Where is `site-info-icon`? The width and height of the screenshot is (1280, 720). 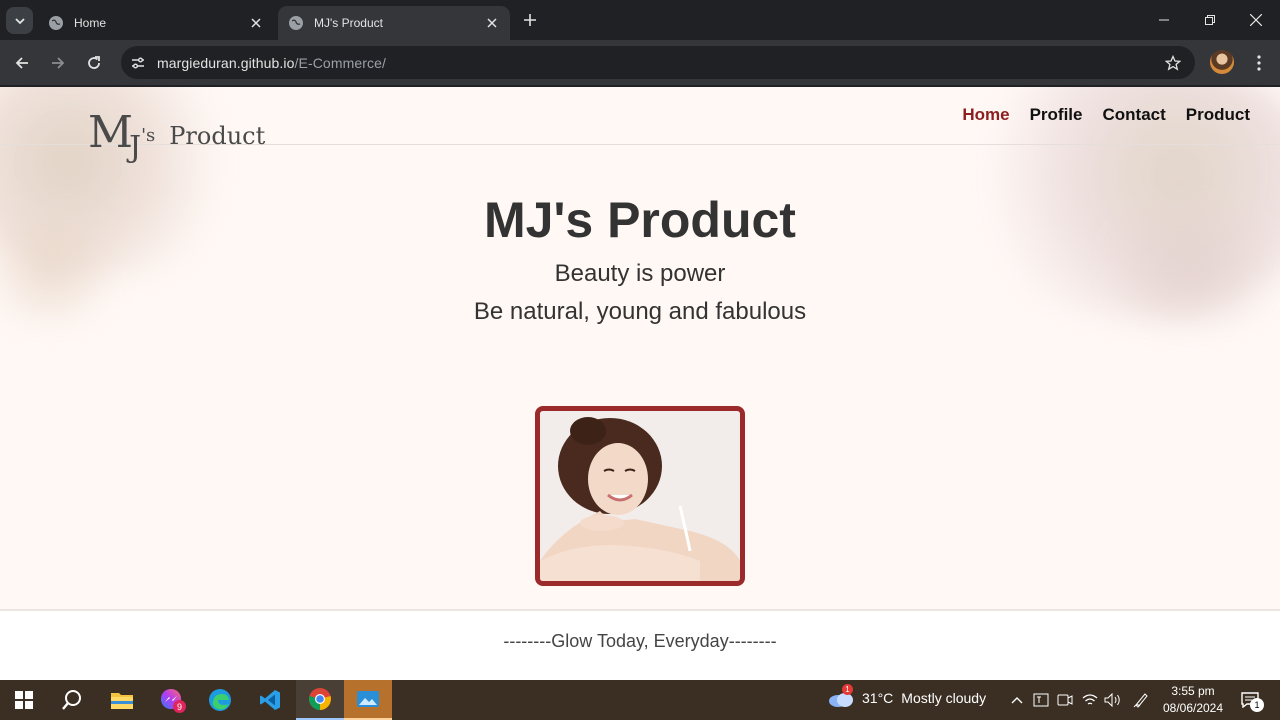 site-info-icon is located at coordinates (138, 63).